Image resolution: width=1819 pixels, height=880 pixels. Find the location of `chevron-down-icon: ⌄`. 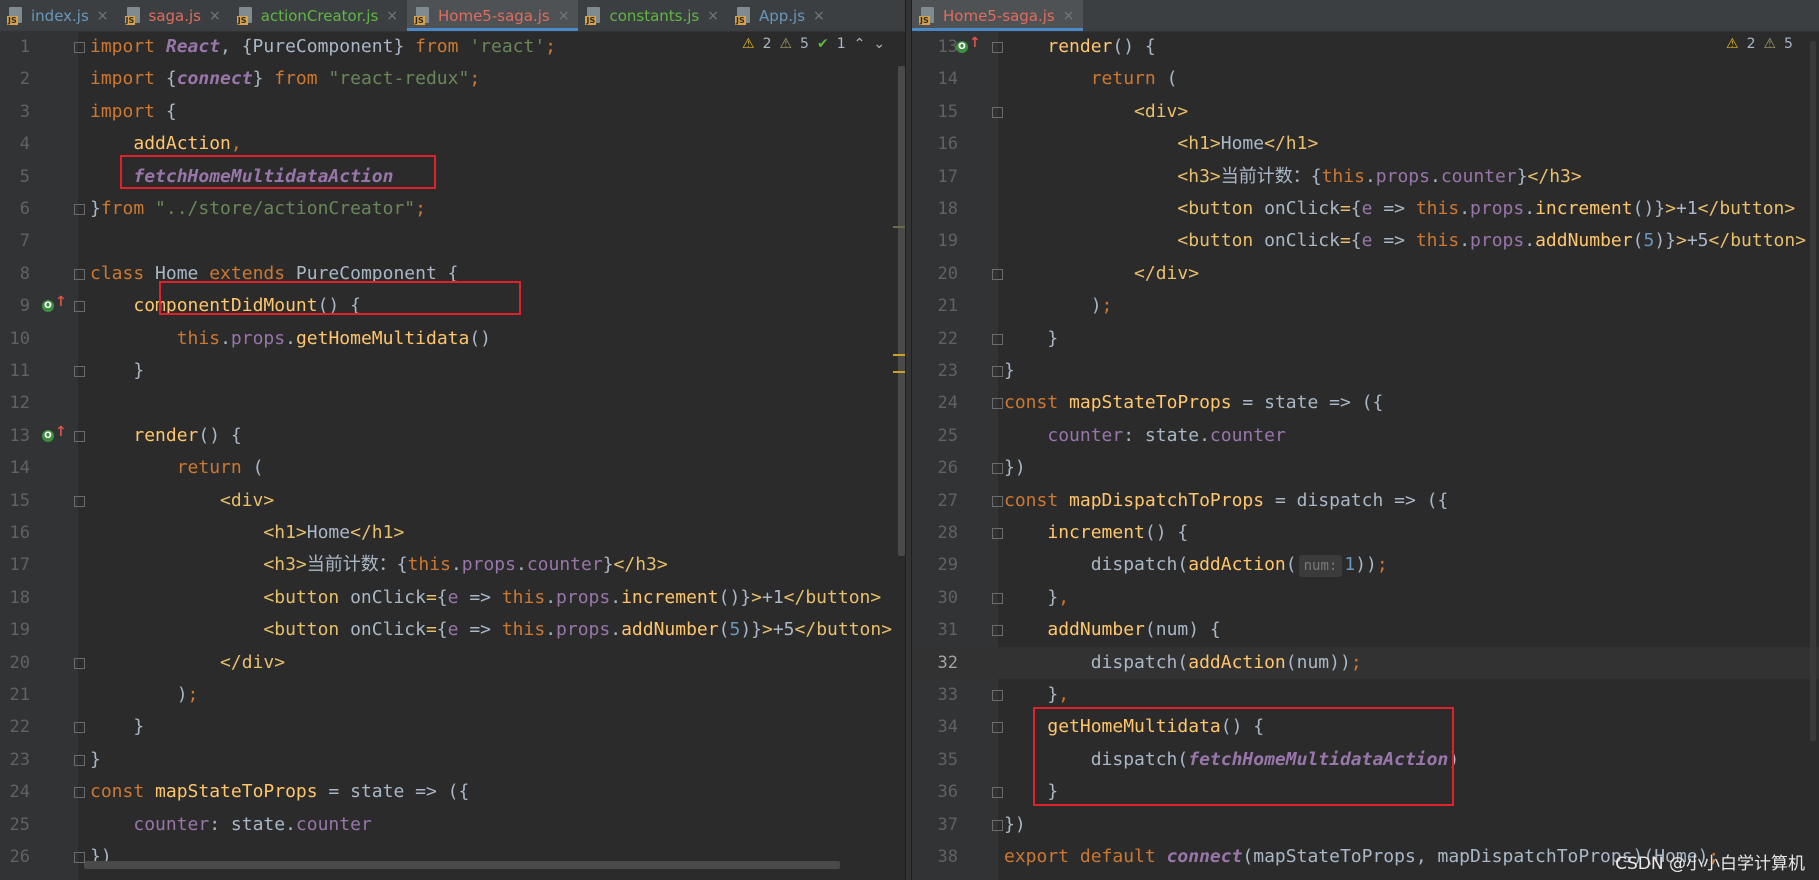

chevron-down-icon: ⌄ is located at coordinates (879, 44).